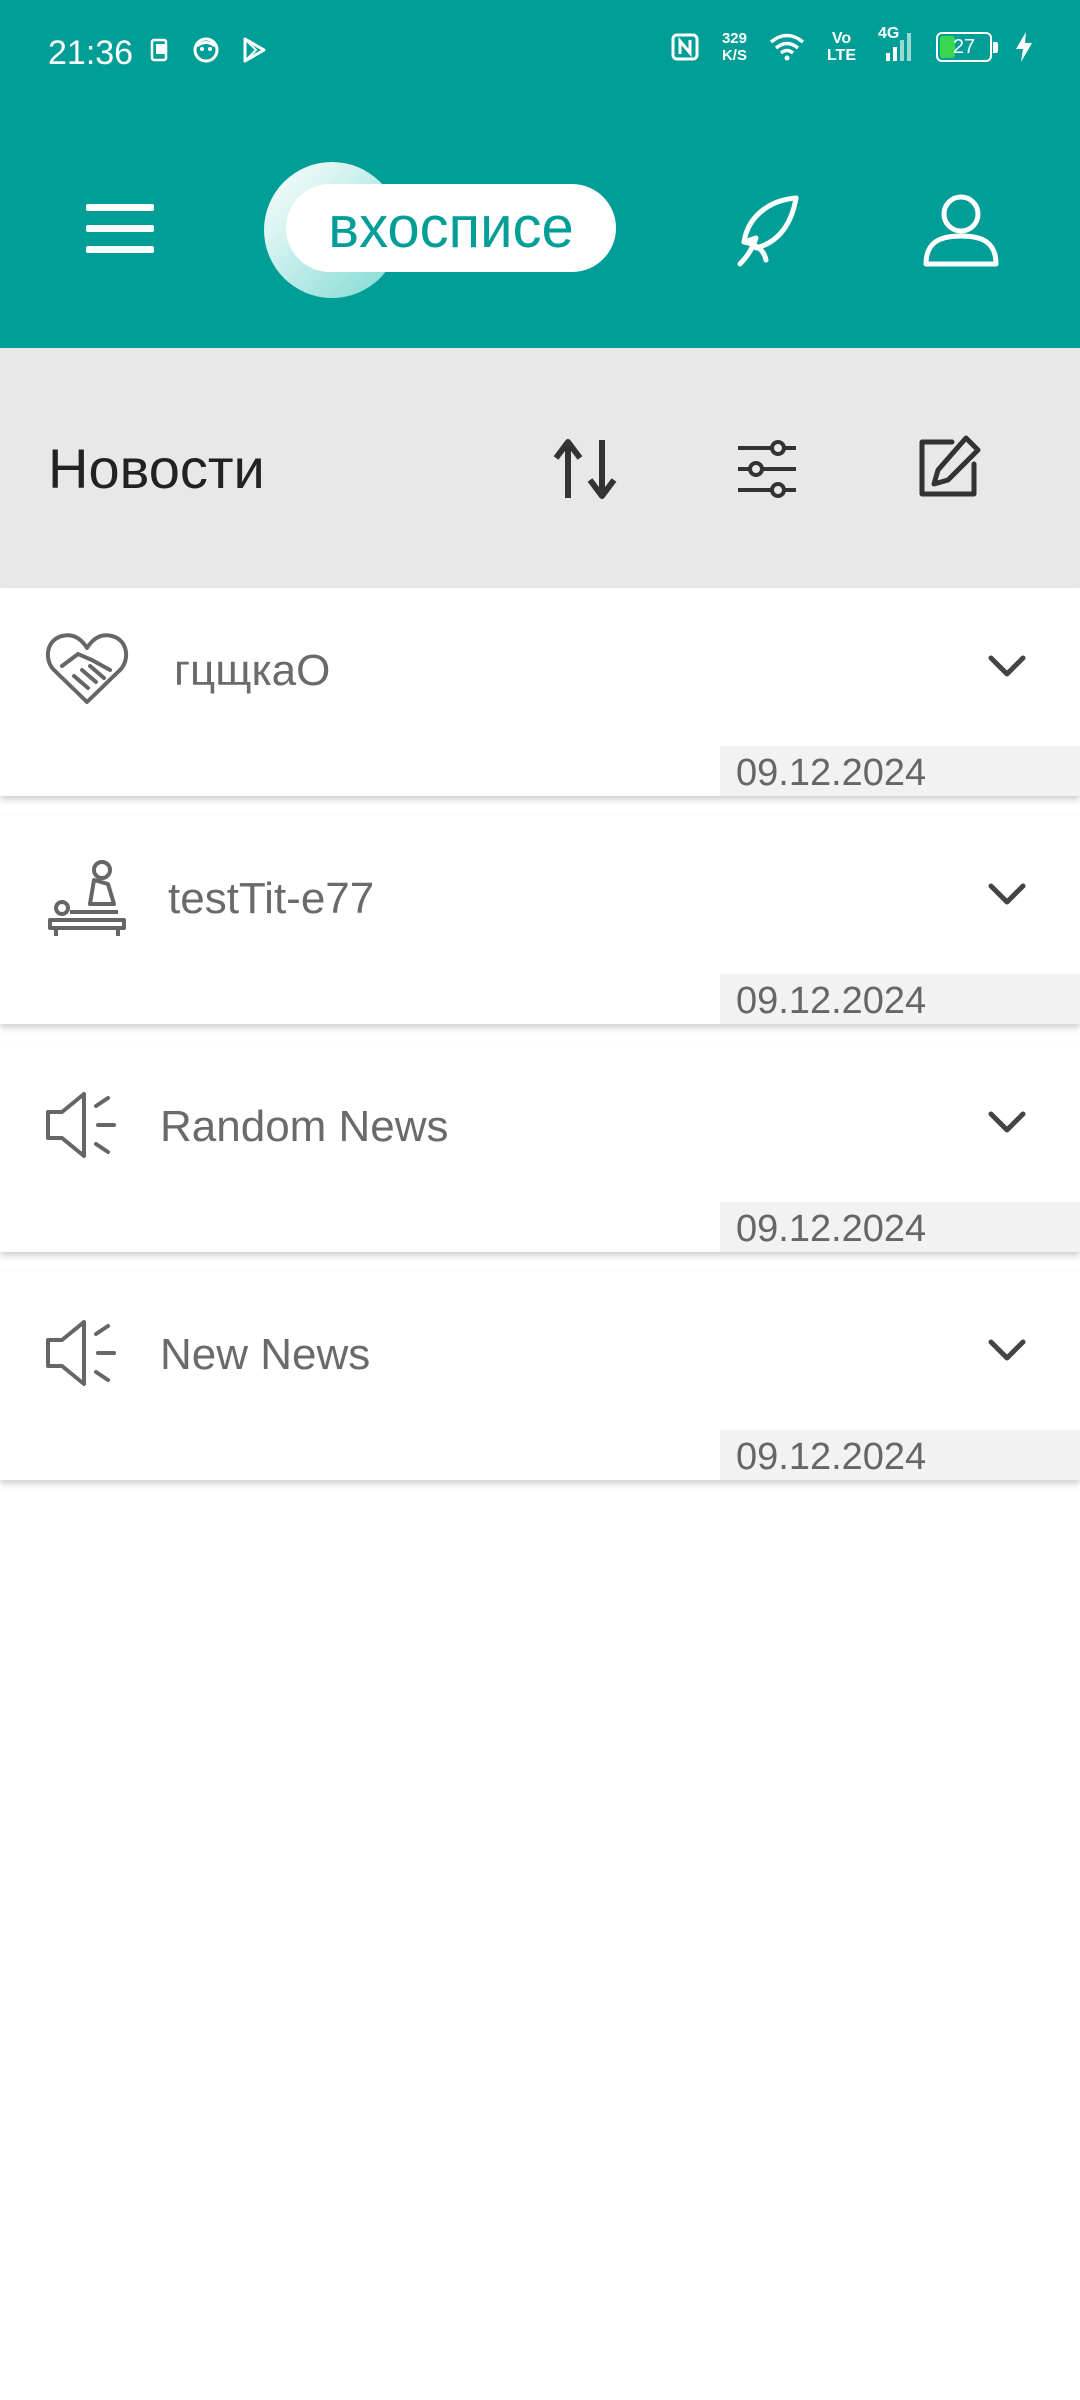 The image size is (1080, 2400). What do you see at coordinates (304, 1126) in the screenshot?
I see `news-title: Random News` at bounding box center [304, 1126].